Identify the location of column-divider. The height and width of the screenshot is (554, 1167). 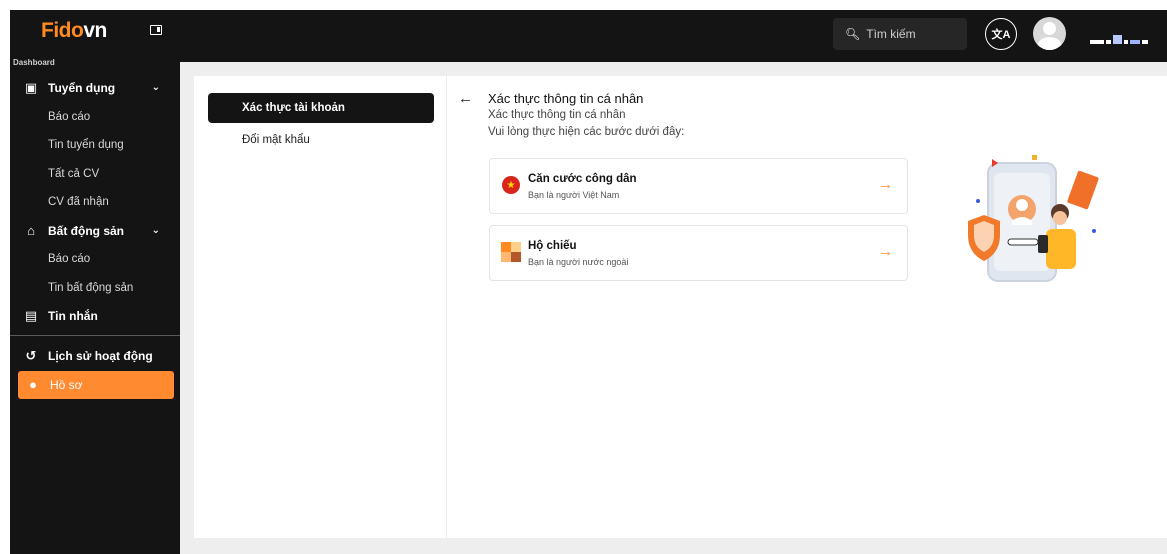
(446, 307).